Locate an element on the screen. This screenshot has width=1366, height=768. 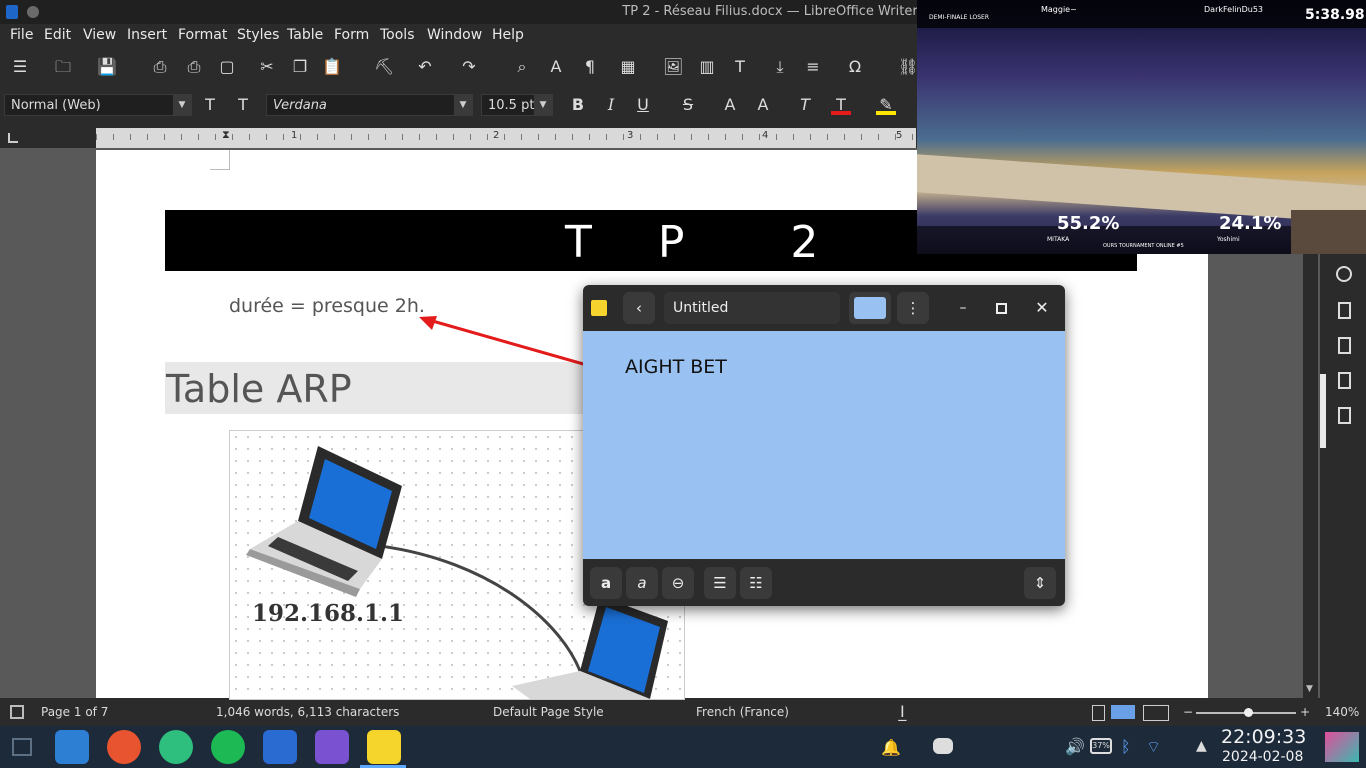
numbered-list-button: ☷ is located at coordinates (756, 583).